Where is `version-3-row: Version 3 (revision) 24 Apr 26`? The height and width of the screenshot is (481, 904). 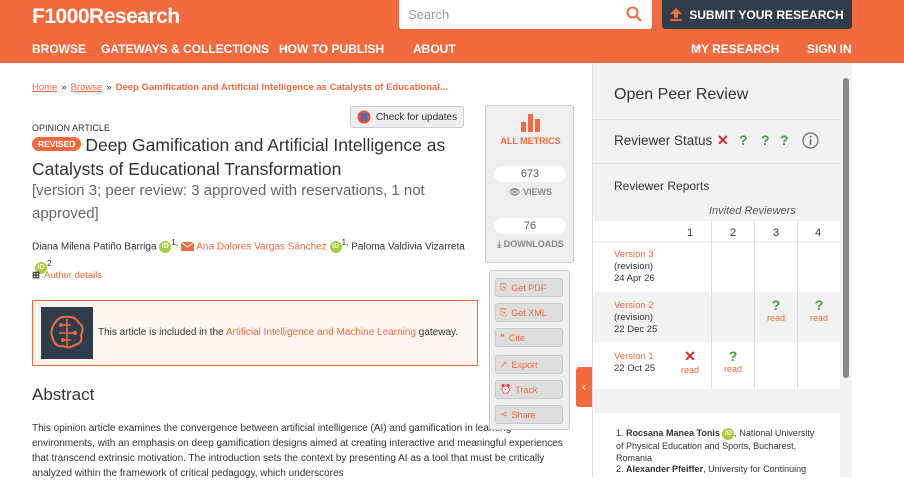
version-3-row: Version 3 (revision) 24 Apr 26 is located at coordinates (634, 267).